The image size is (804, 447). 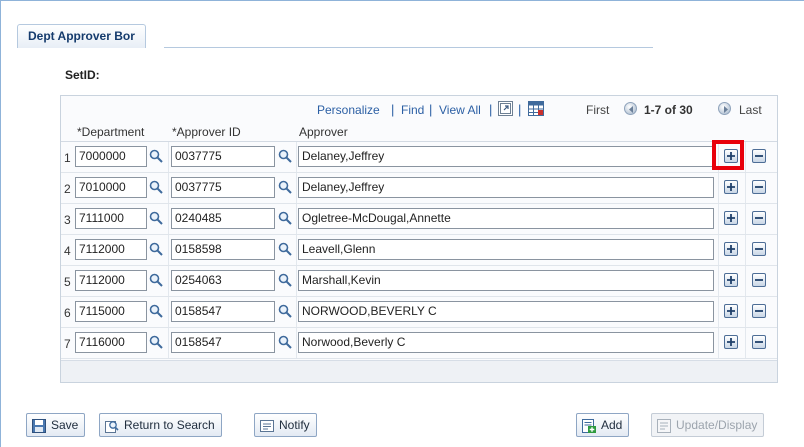 I want to click on view-all-link: View All, so click(x=460, y=110).